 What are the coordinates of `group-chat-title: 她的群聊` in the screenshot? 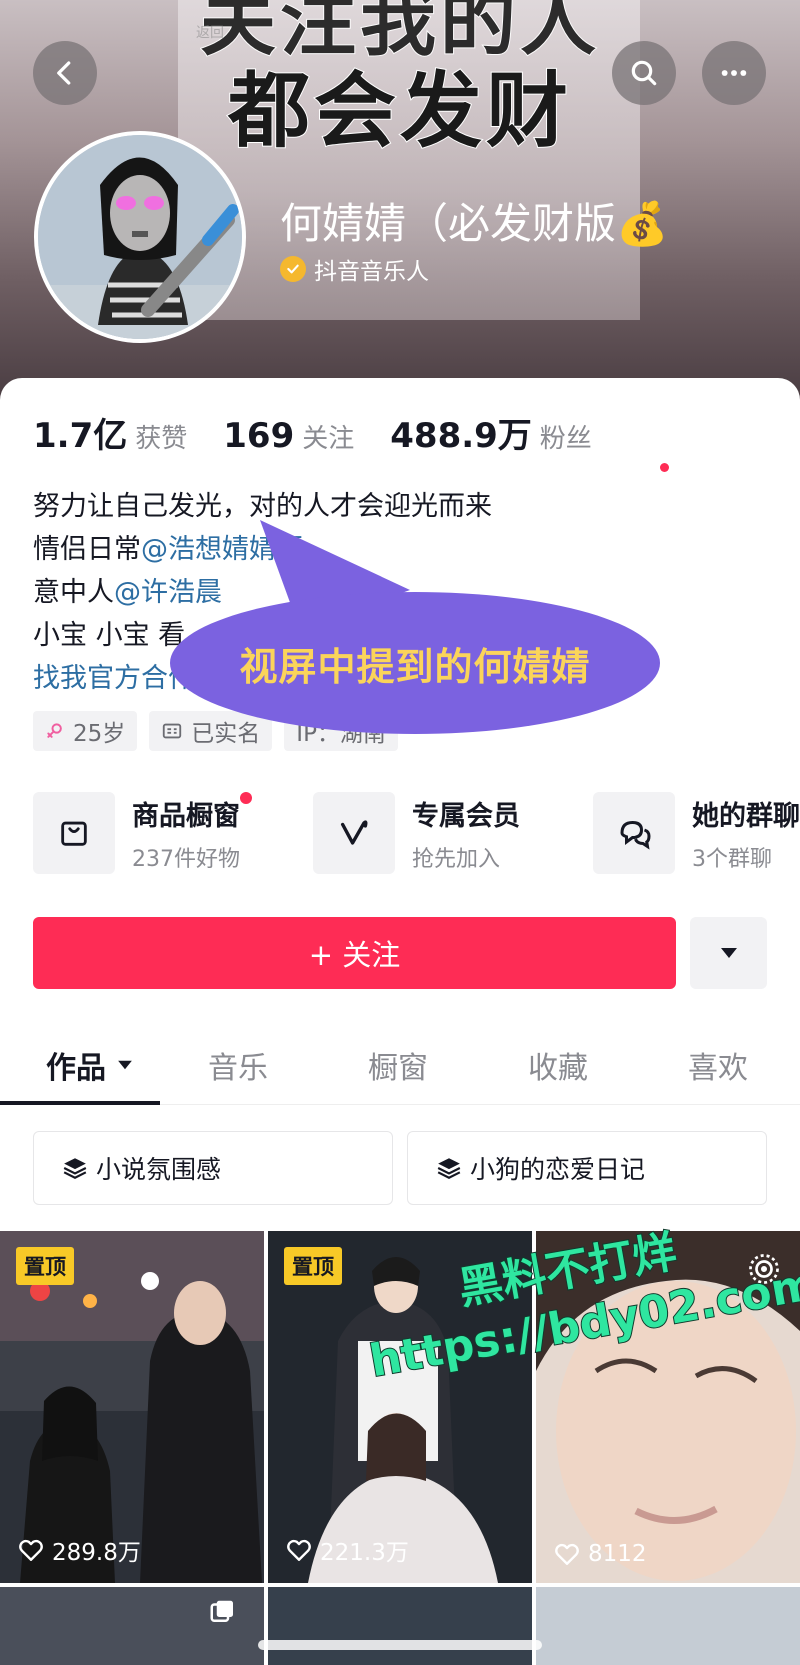 It's located at (746, 816).